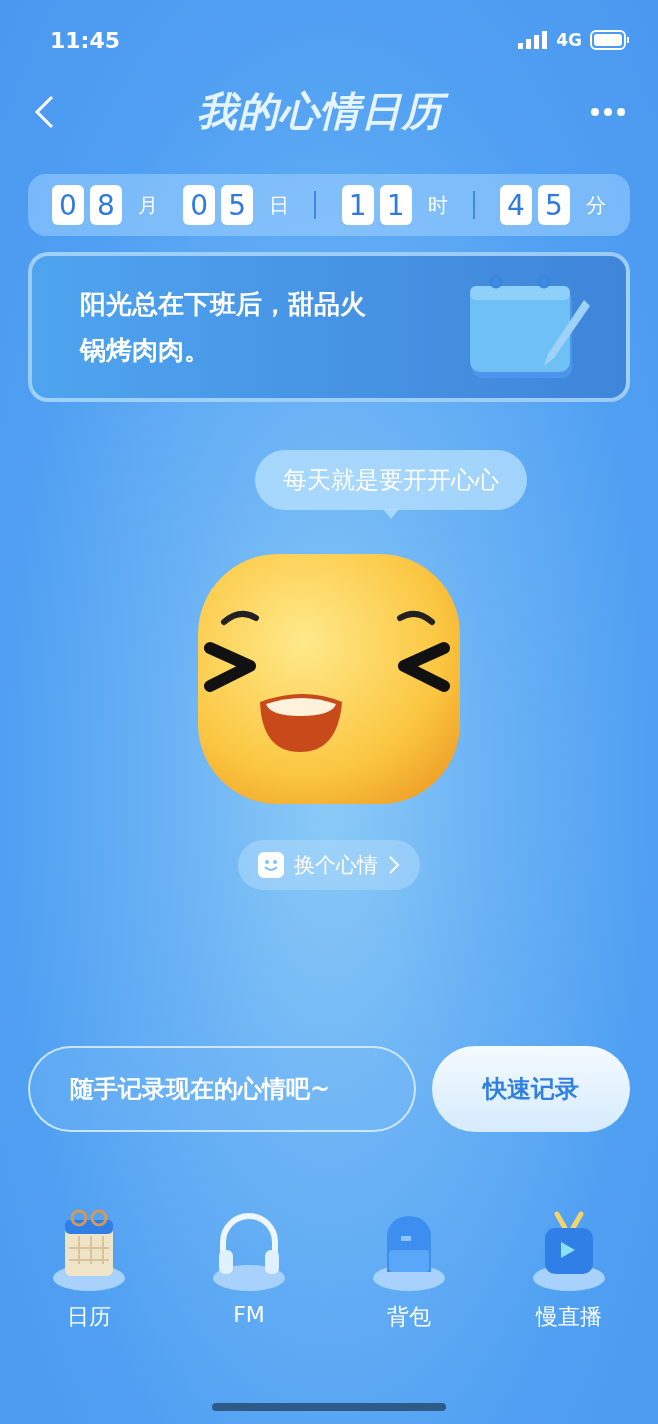 This screenshot has width=658, height=1424. What do you see at coordinates (437, 205) in the screenshot?
I see `date-unit: 时` at bounding box center [437, 205].